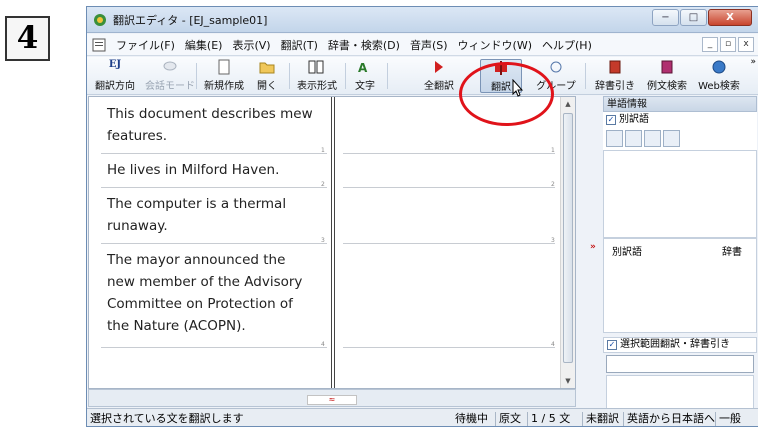 The width and height of the screenshot is (758, 427). What do you see at coordinates (615, 67) in the screenshot?
I see `dictionary-icon` at bounding box center [615, 67].